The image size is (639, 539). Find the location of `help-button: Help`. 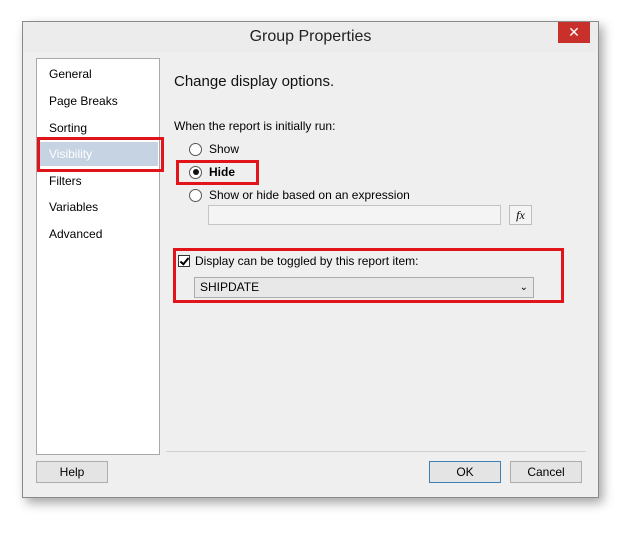

help-button: Help is located at coordinates (72, 472).